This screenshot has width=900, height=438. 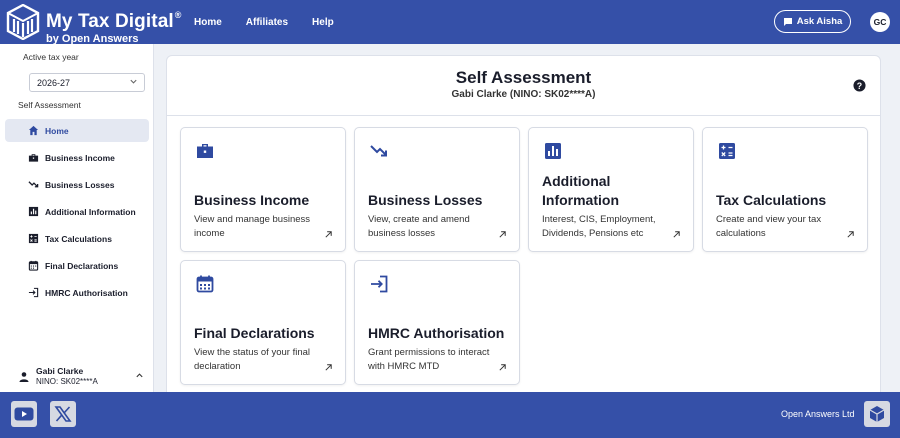 I want to click on card-description: View and manage business income, so click(x=252, y=226).